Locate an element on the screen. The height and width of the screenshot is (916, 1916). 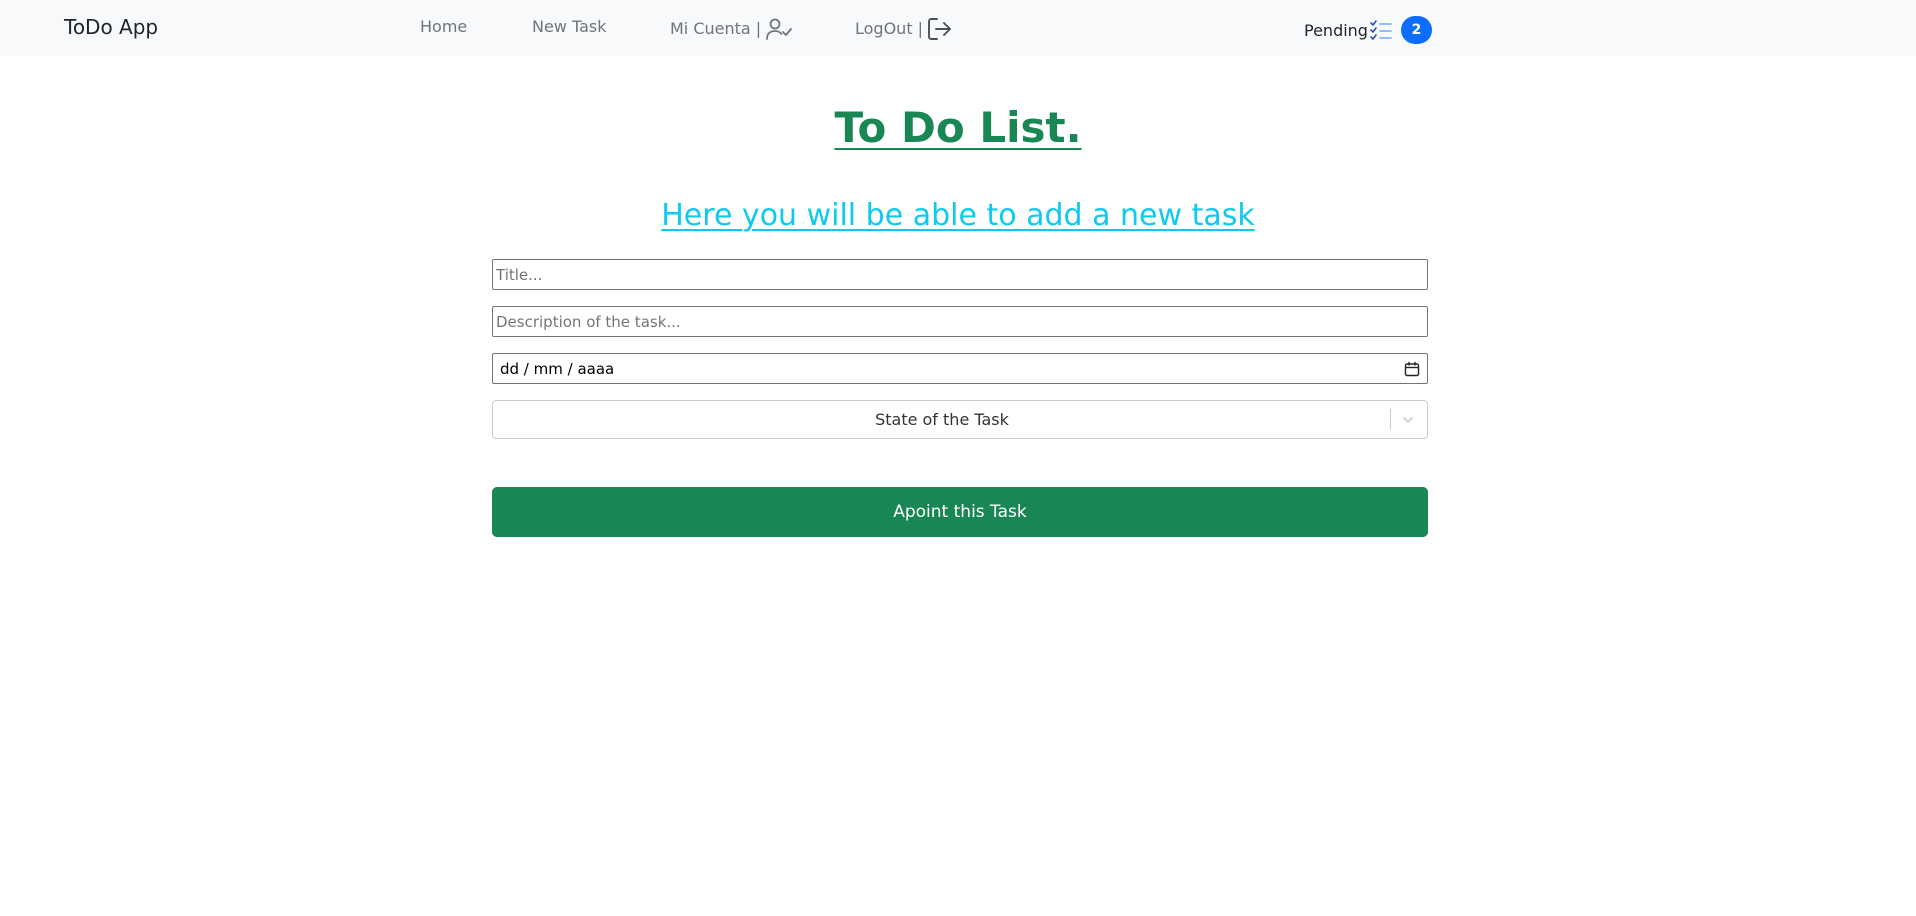
nav-home-label: Home is located at coordinates (444, 26).